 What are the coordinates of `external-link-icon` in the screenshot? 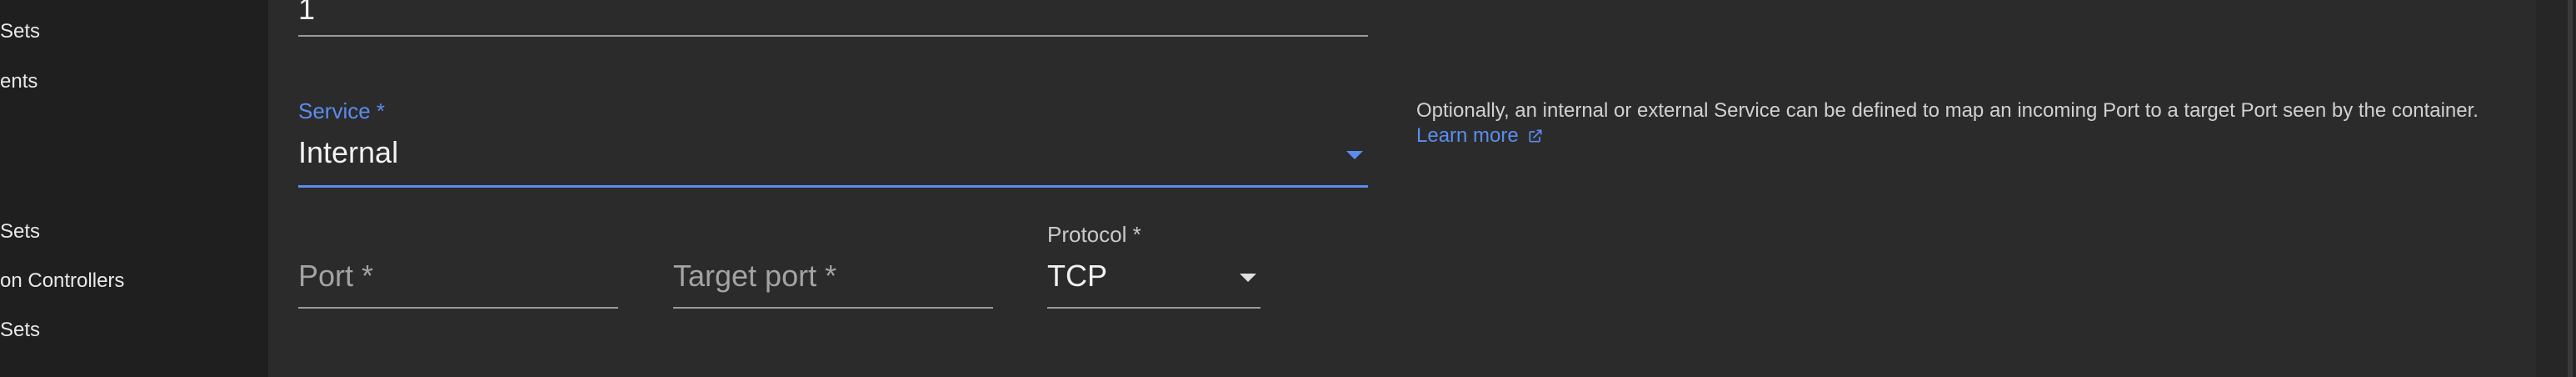 It's located at (1535, 136).